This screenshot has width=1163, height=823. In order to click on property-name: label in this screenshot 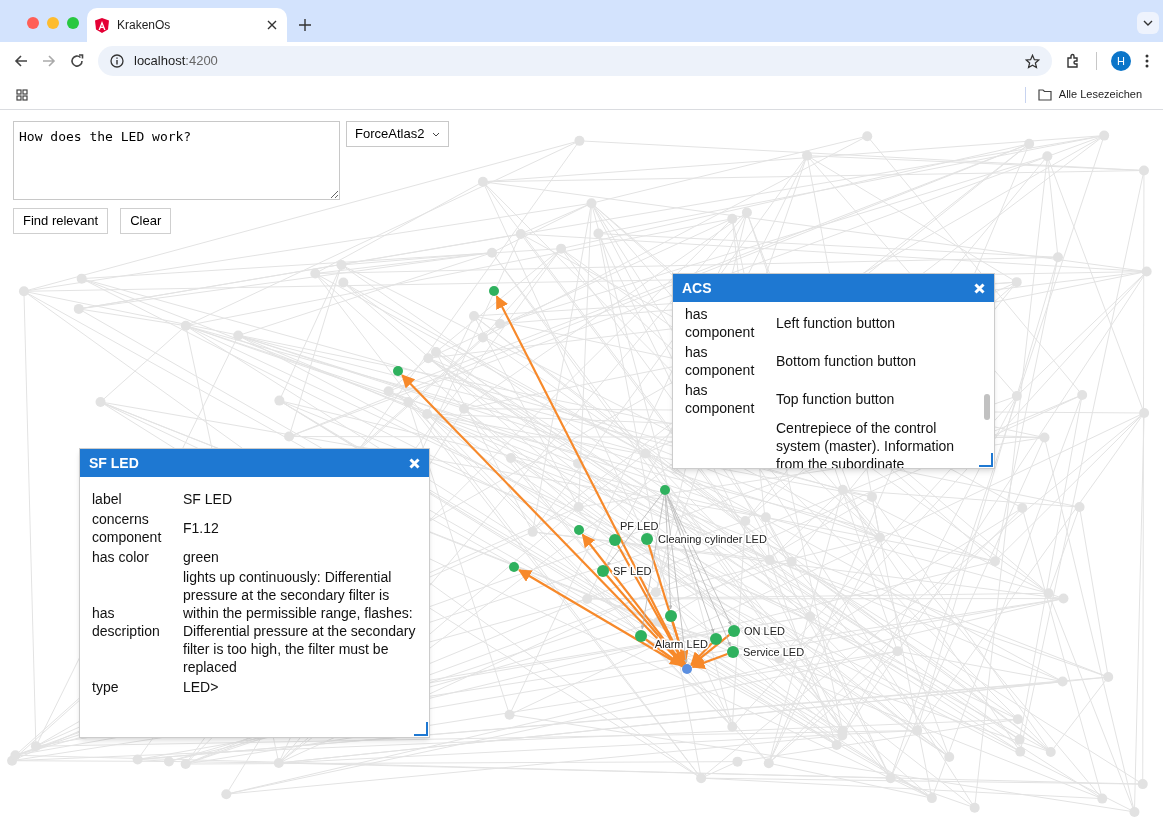, I will do `click(107, 499)`.